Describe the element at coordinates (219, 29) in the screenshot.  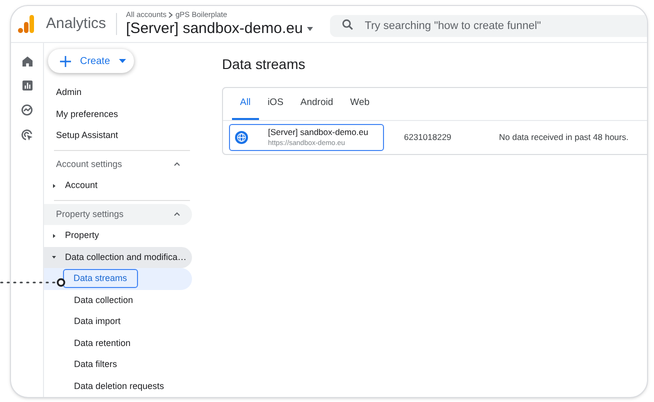
I see `property-selector: [Server] sandbox-demo.eu` at that location.